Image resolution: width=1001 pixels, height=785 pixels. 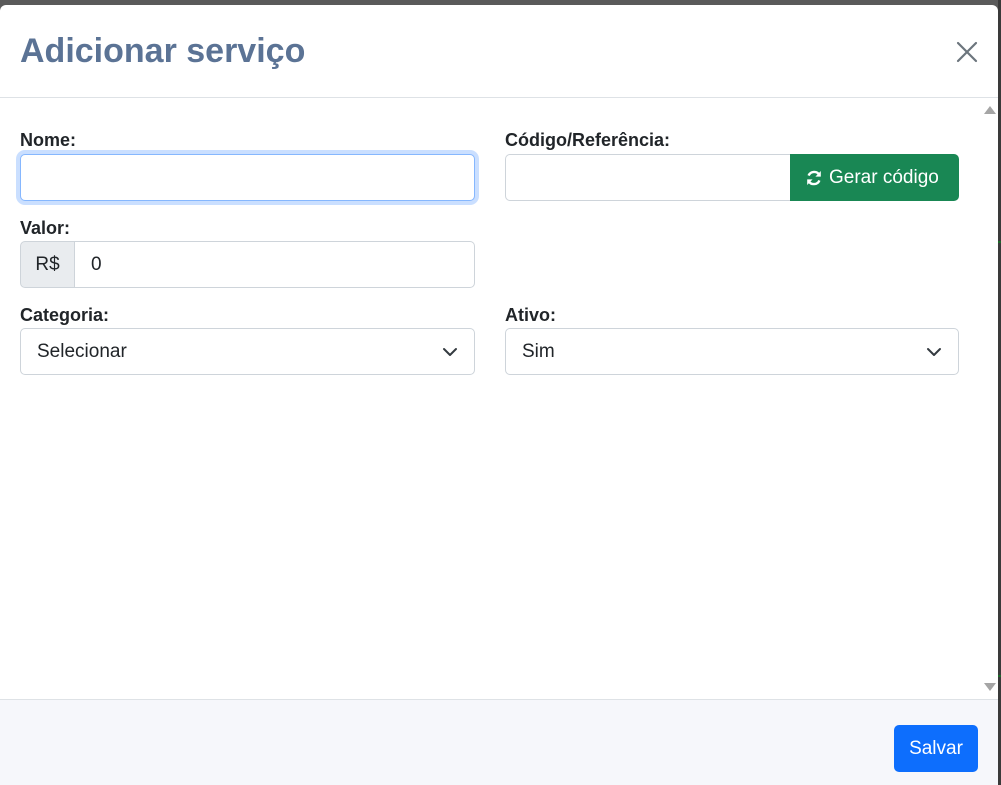 What do you see at coordinates (47, 264) in the screenshot?
I see `currency-prefix: R$` at bounding box center [47, 264].